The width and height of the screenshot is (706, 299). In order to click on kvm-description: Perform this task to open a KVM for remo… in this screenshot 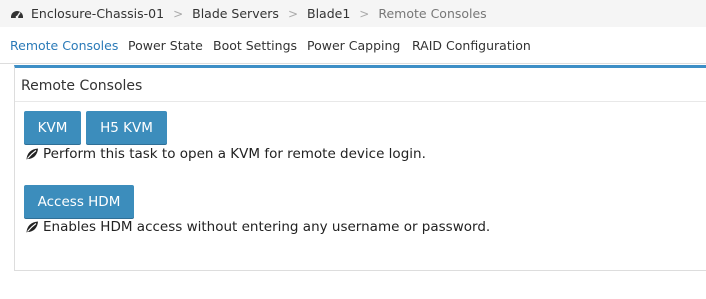, I will do `click(225, 154)`.